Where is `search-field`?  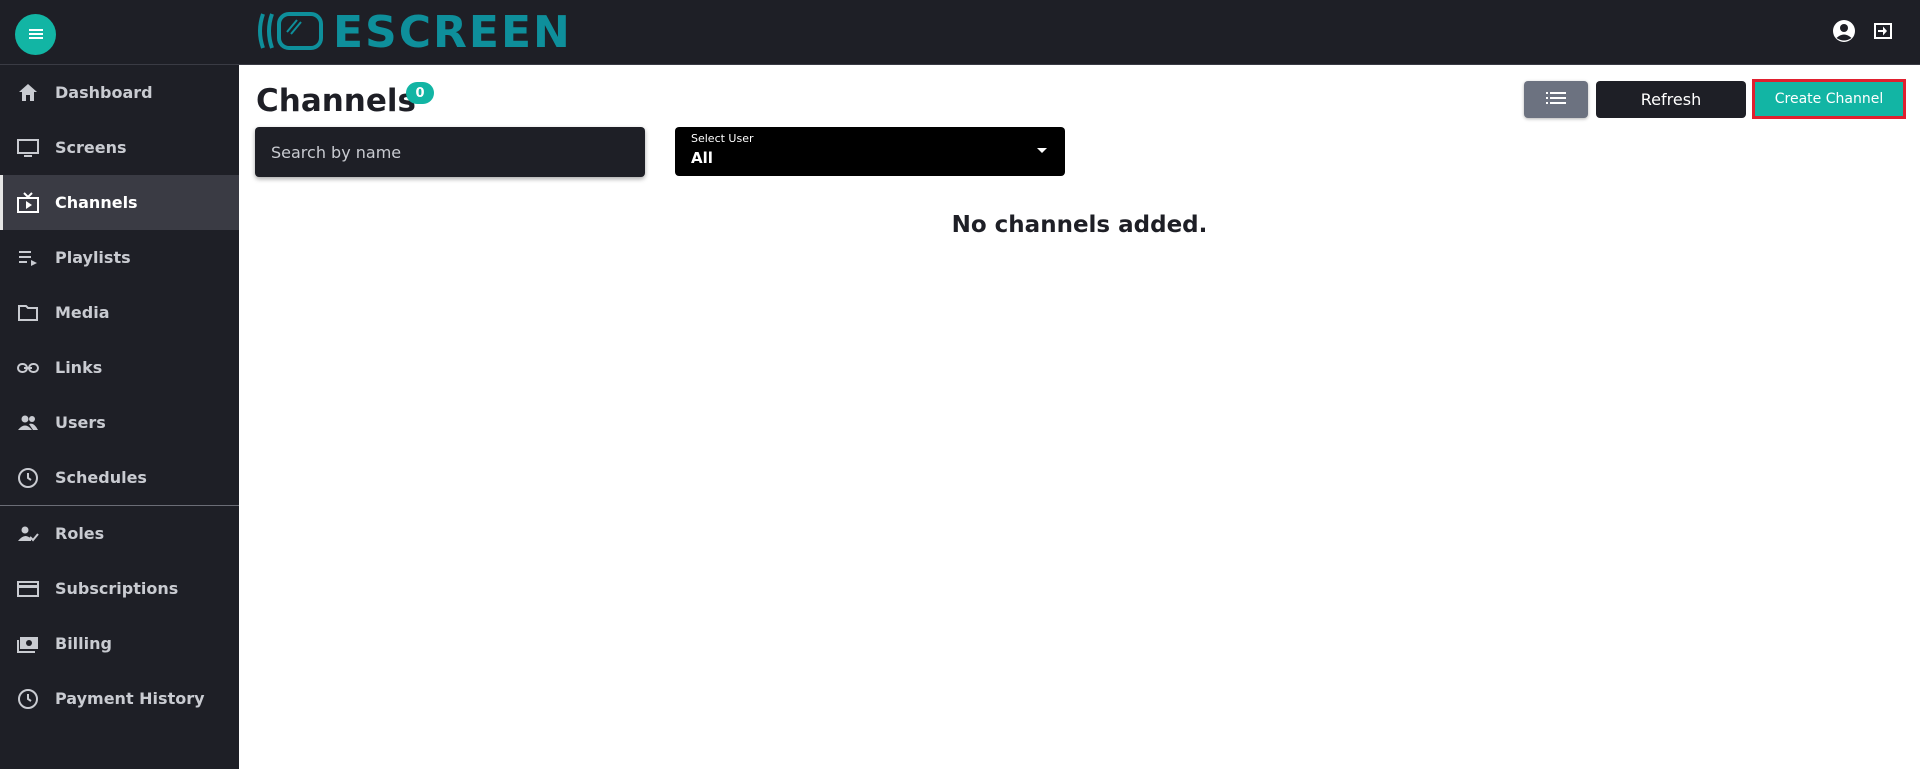
search-field is located at coordinates (450, 152).